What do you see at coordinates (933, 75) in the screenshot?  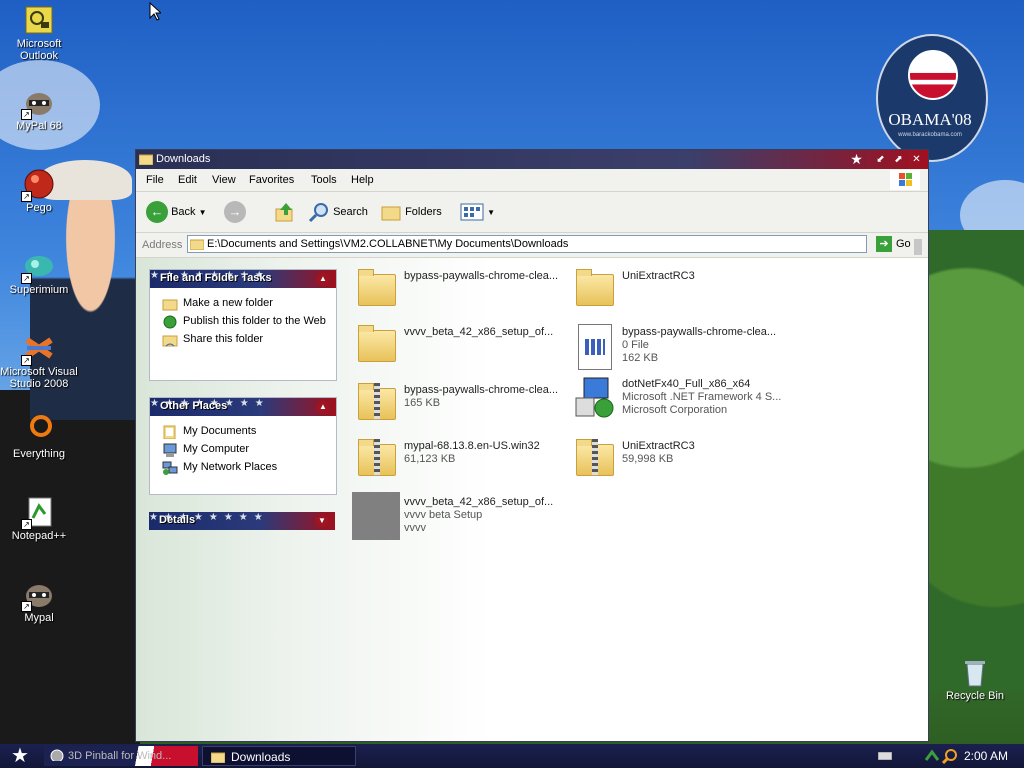 I see `obama-logo-emblem` at bounding box center [933, 75].